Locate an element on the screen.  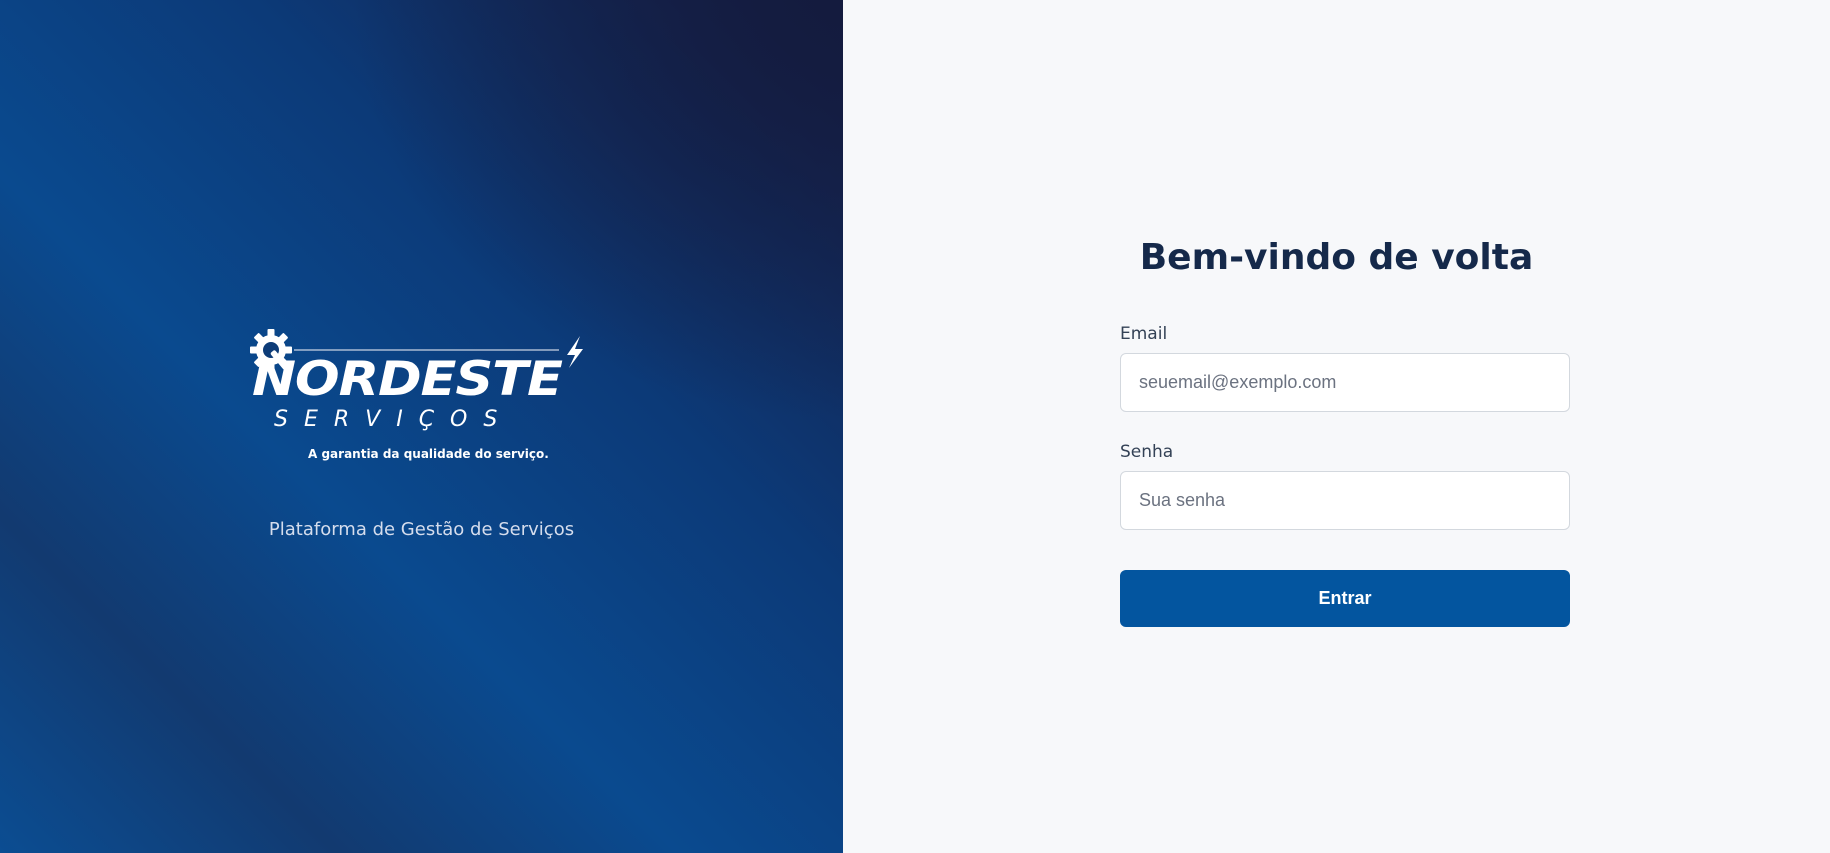
password-label: Senha is located at coordinates (1147, 452).